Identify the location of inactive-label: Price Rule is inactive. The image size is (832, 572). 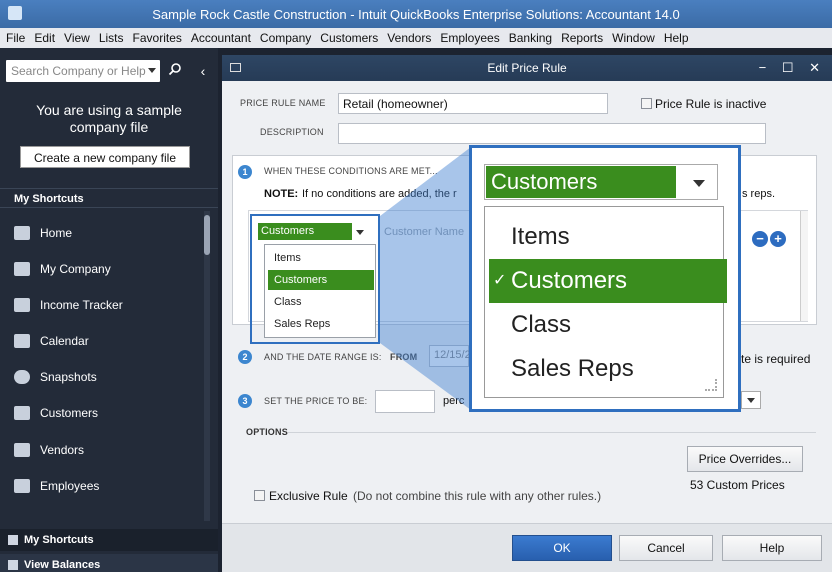
(711, 104).